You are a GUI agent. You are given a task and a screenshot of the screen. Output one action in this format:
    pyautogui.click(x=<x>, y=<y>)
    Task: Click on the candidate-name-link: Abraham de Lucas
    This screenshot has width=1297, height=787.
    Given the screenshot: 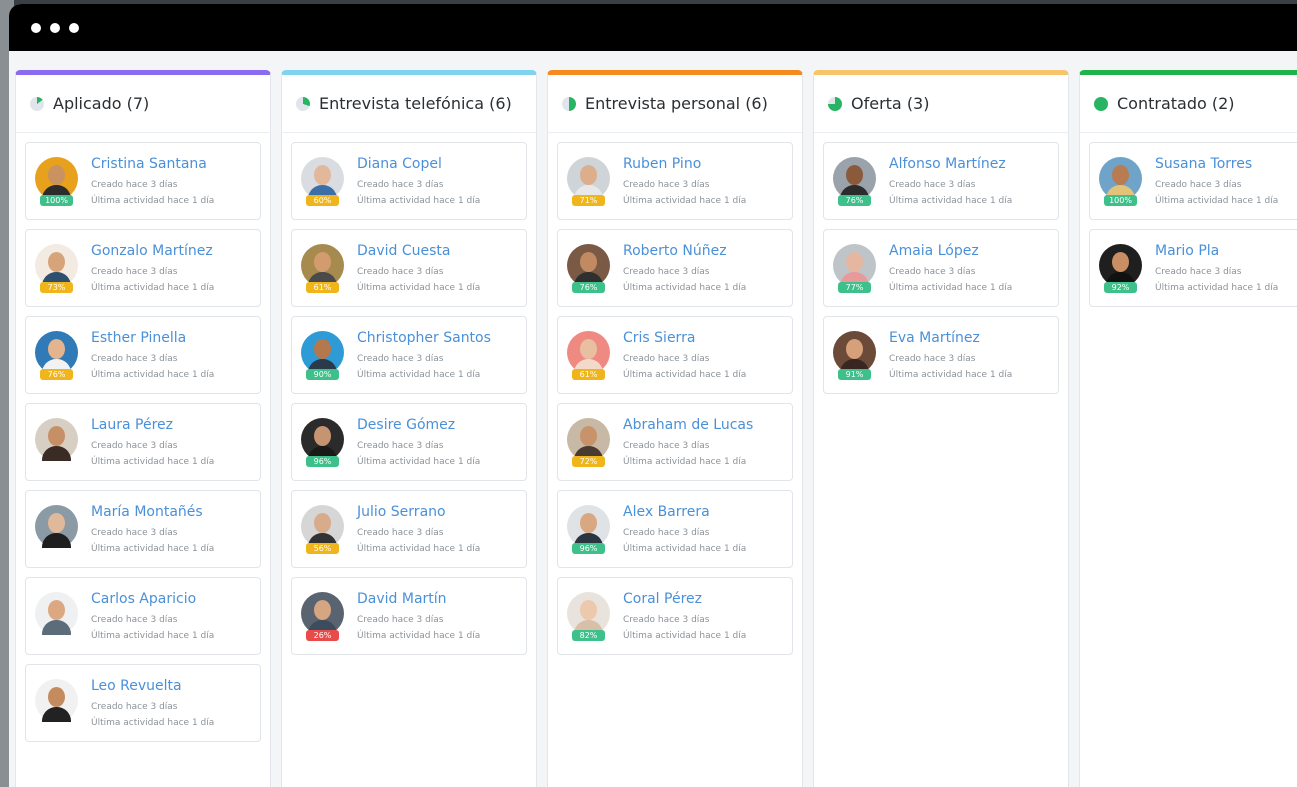 What is the action you would take?
    pyautogui.click(x=688, y=425)
    